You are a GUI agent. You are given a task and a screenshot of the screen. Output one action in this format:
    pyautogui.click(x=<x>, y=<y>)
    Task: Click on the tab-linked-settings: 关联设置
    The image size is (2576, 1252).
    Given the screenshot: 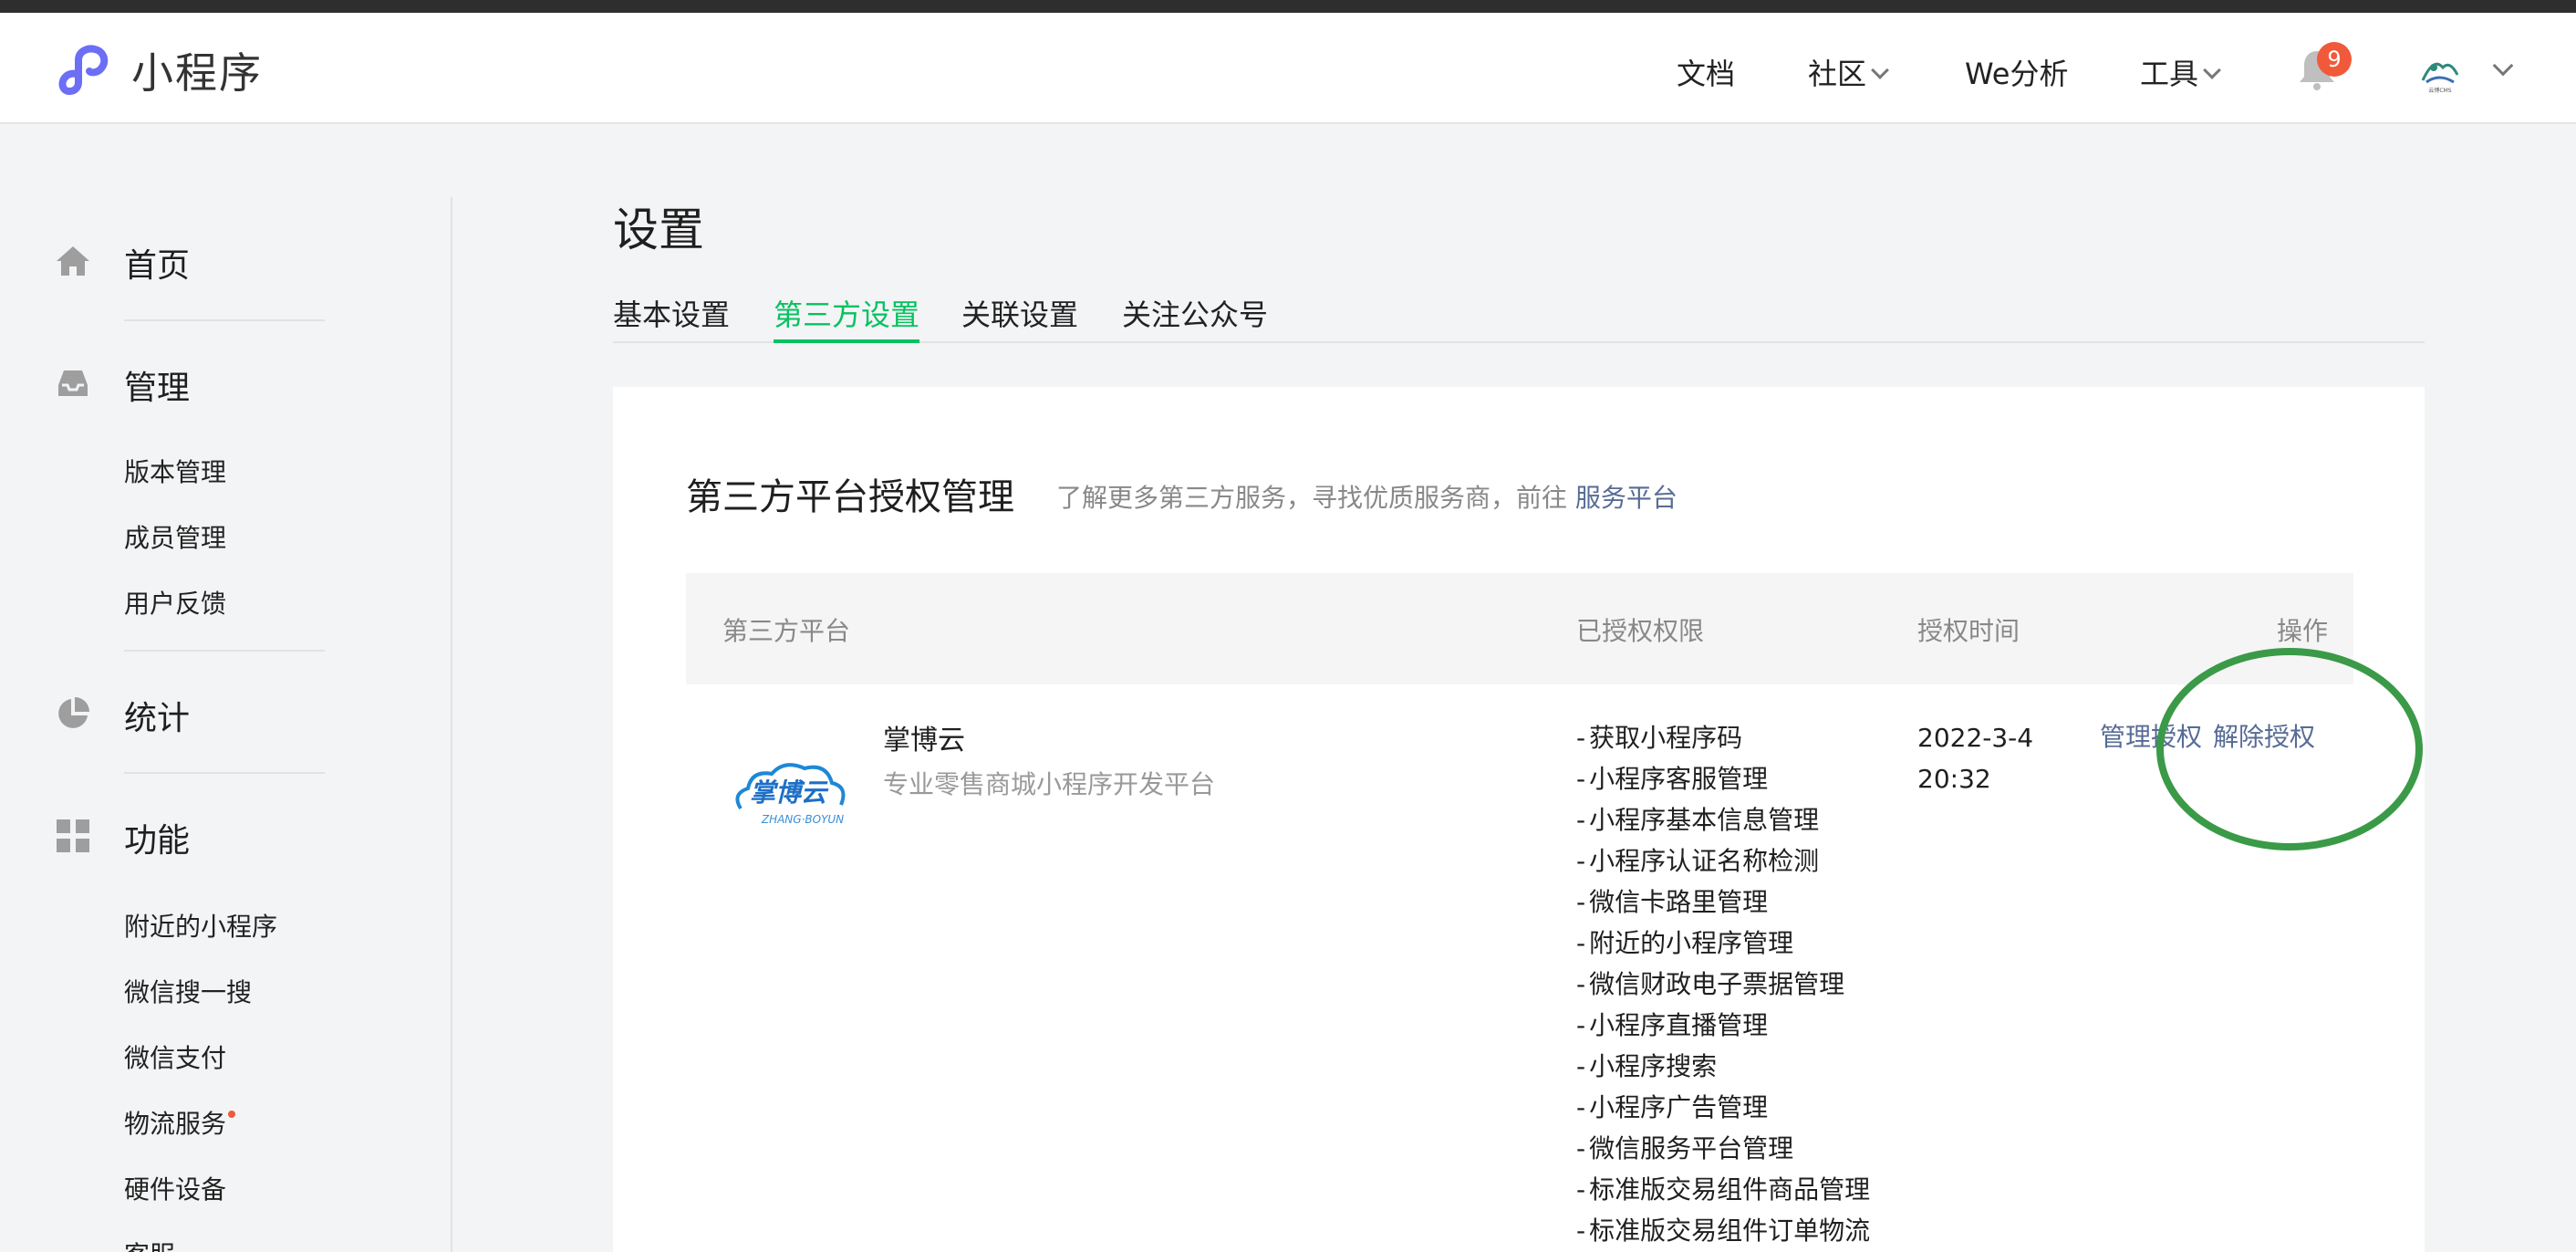 What is the action you would take?
    pyautogui.click(x=1019, y=317)
    